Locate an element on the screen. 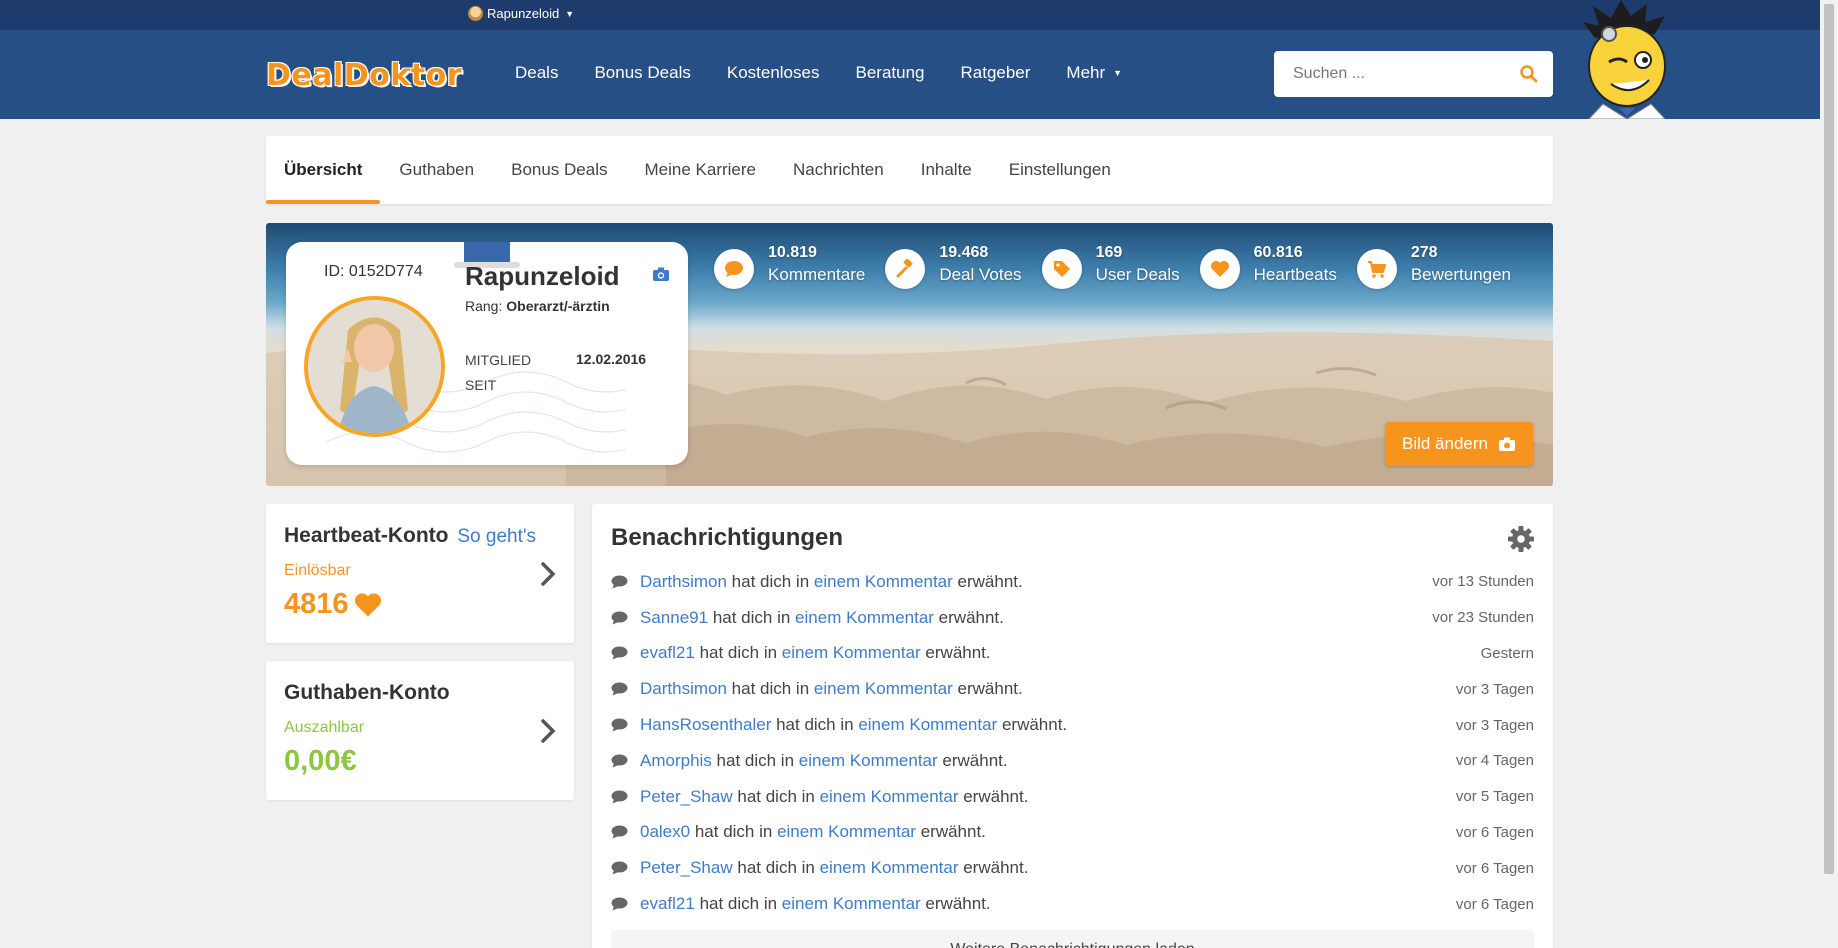 This screenshot has height=948, width=1838. notification-user-link: Amorphis is located at coordinates (676, 761).